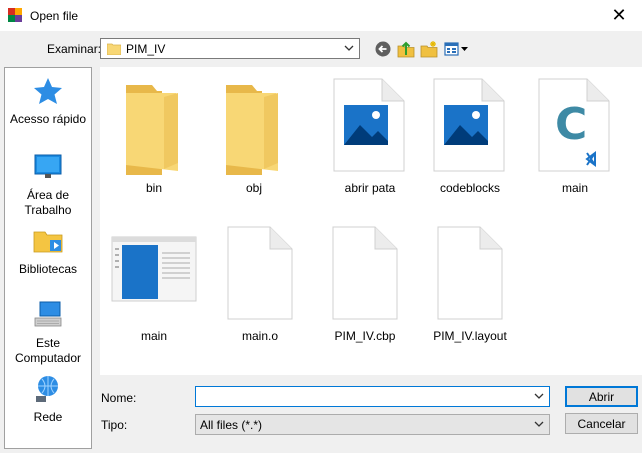 The height and width of the screenshot is (453, 642). What do you see at coordinates (406, 49) in the screenshot?
I see `up-folder-icon` at bounding box center [406, 49].